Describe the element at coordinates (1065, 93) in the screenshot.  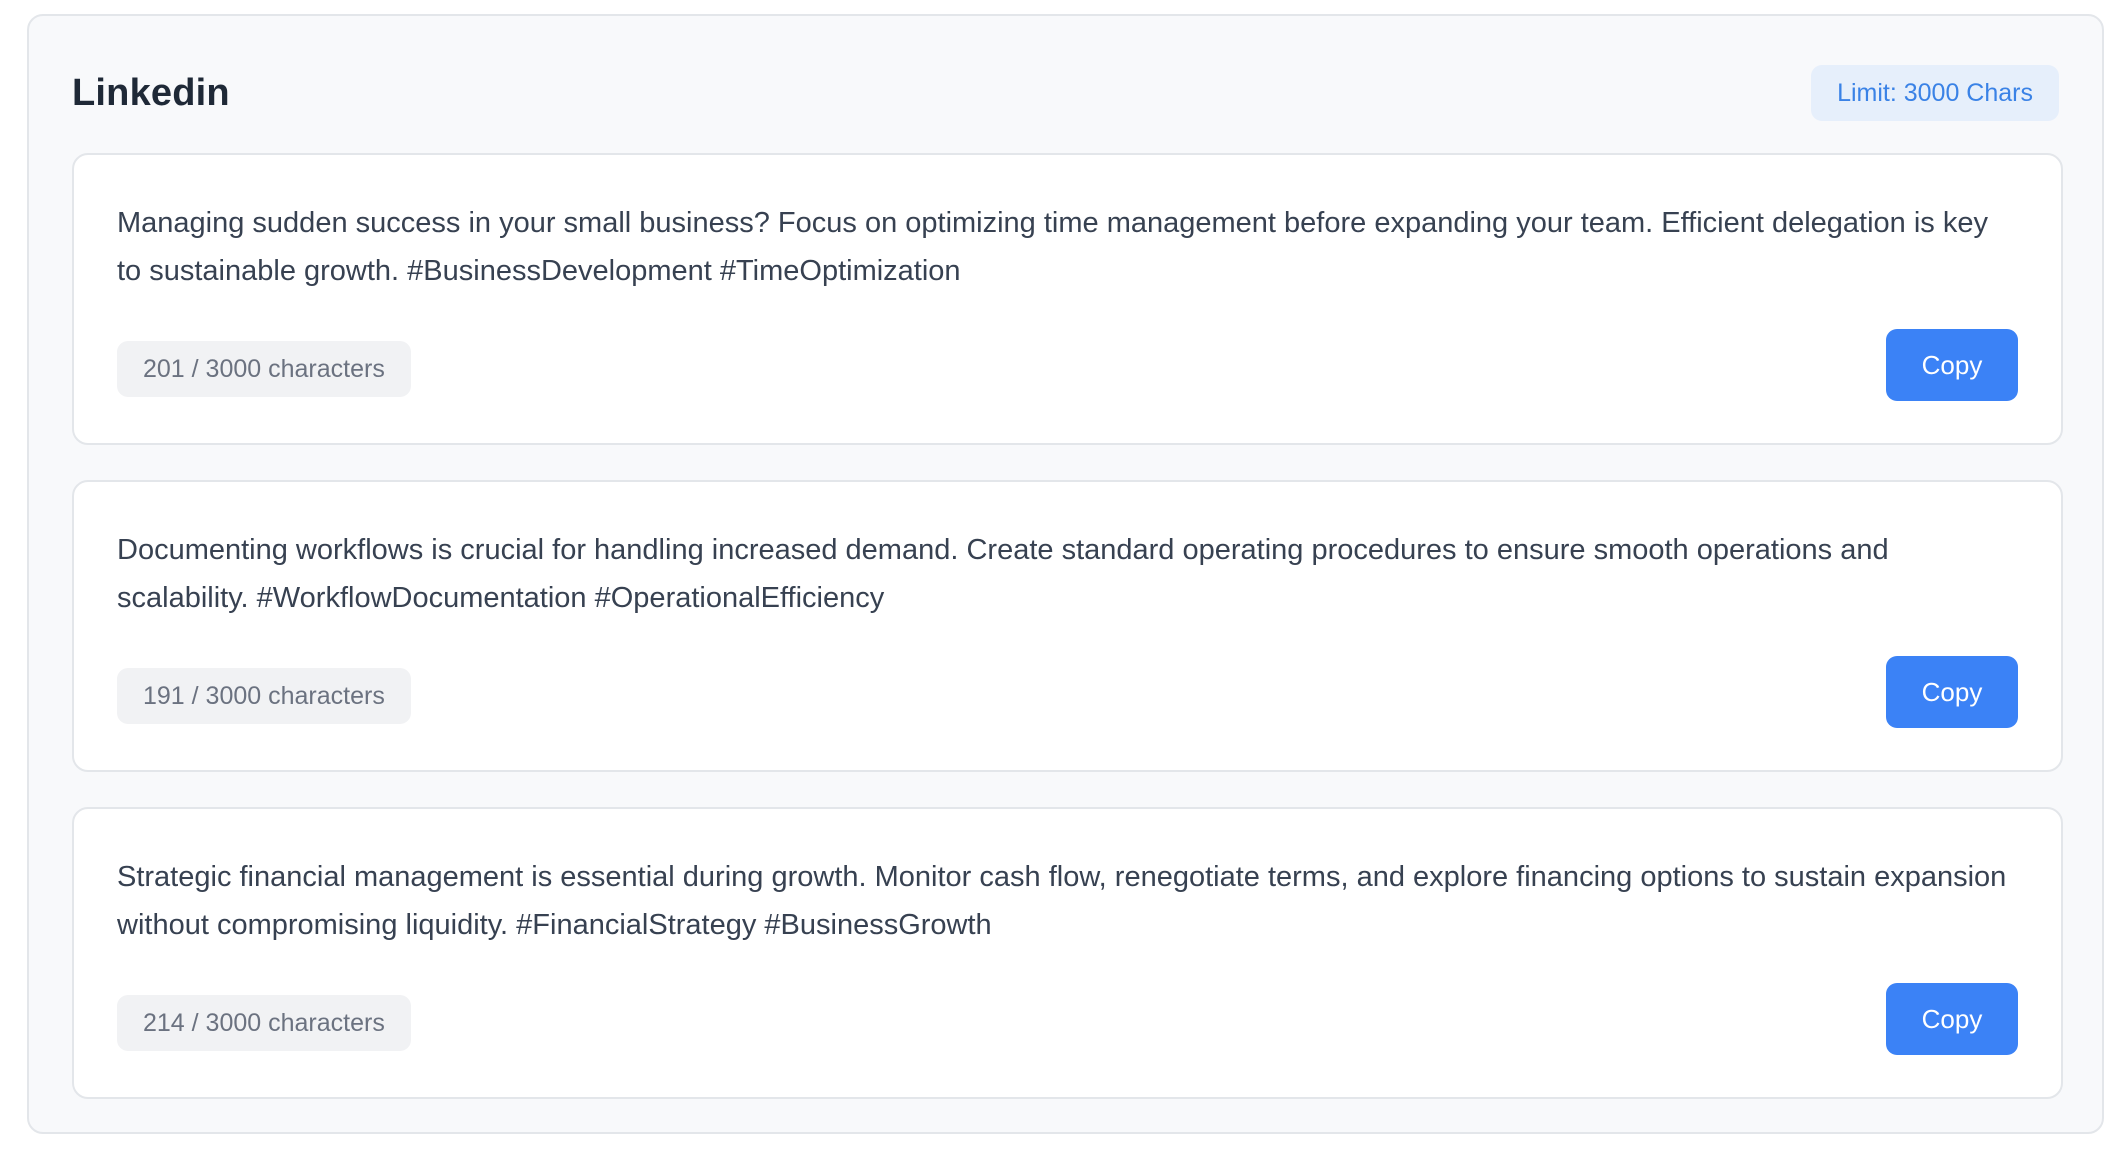
I see `panel-header: Linkedin Limit: 3000 Chars` at that location.